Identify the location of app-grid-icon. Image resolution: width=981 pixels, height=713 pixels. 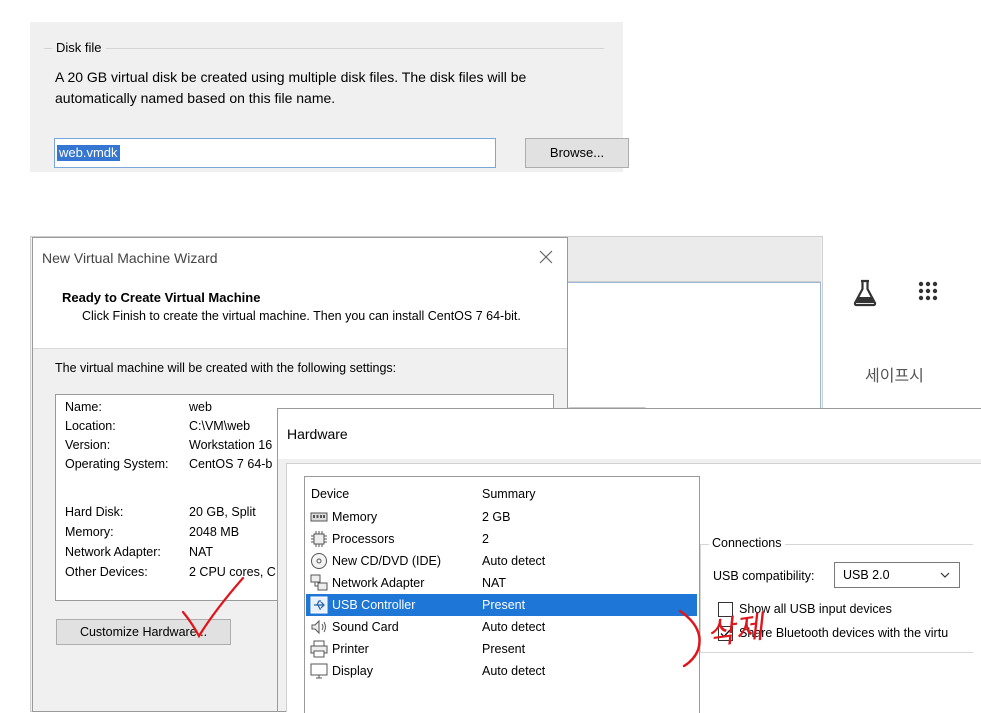
(928, 291).